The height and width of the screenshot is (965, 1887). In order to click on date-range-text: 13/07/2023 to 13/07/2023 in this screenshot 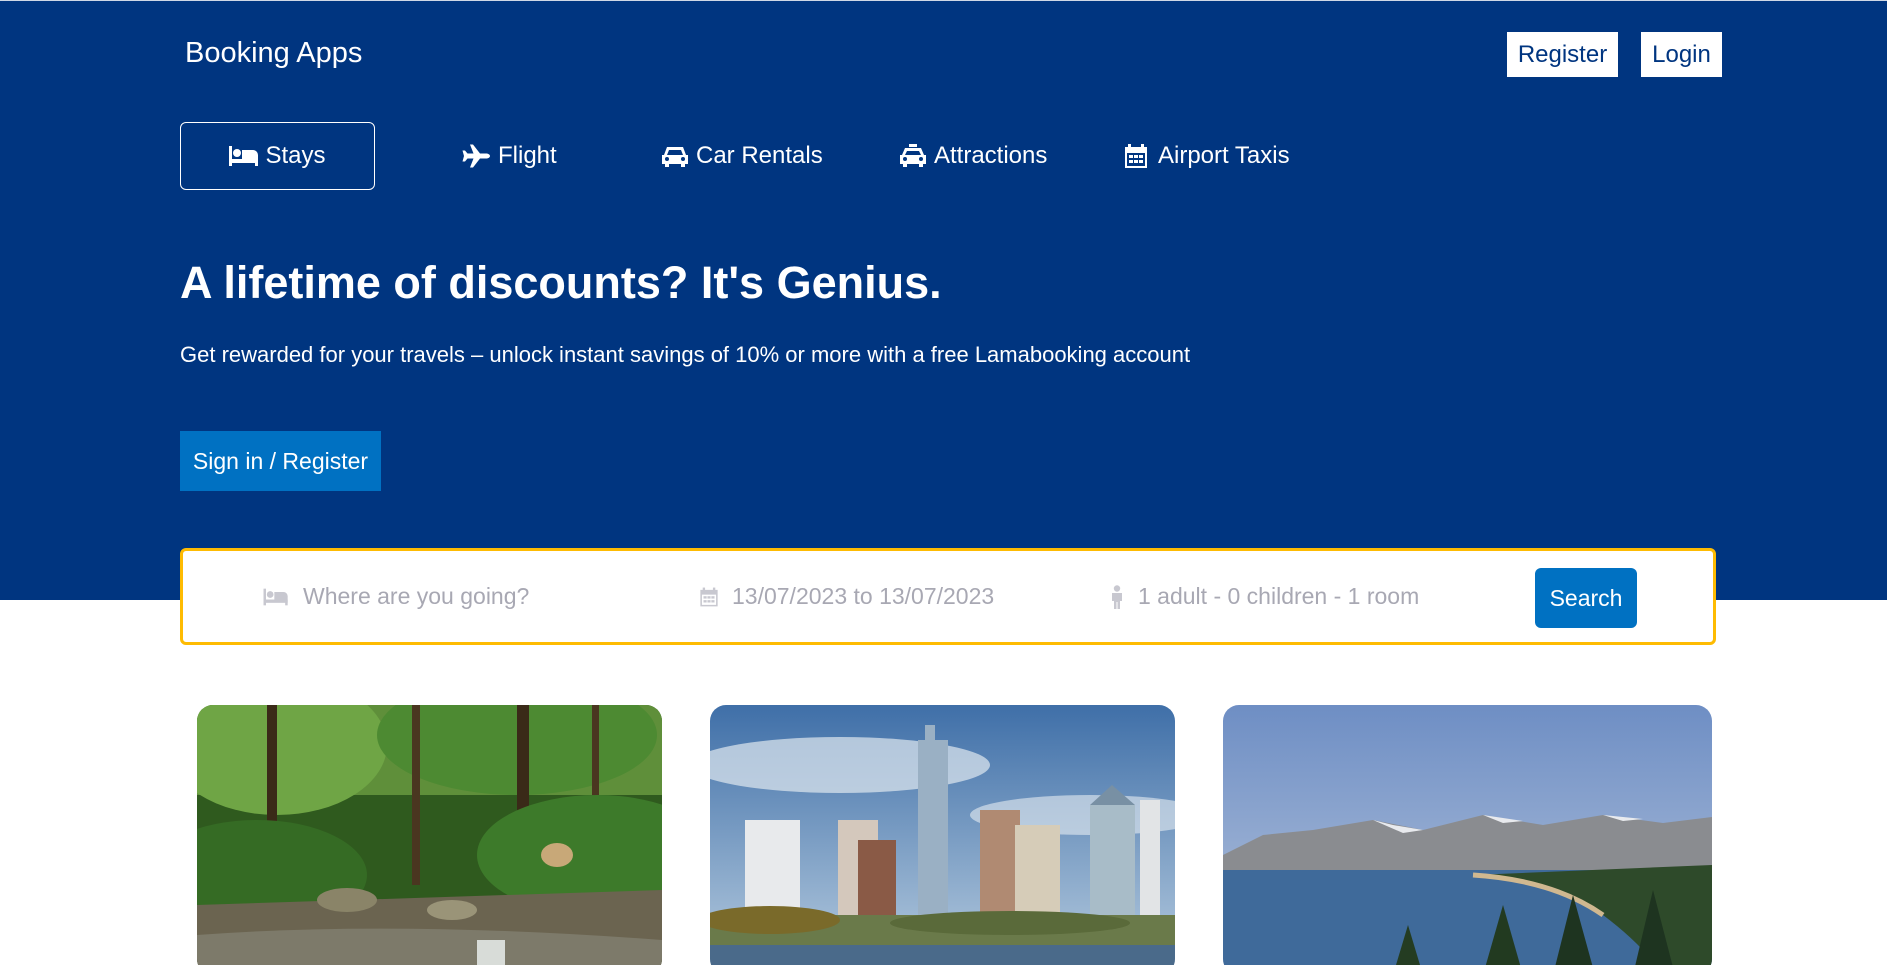, I will do `click(863, 596)`.